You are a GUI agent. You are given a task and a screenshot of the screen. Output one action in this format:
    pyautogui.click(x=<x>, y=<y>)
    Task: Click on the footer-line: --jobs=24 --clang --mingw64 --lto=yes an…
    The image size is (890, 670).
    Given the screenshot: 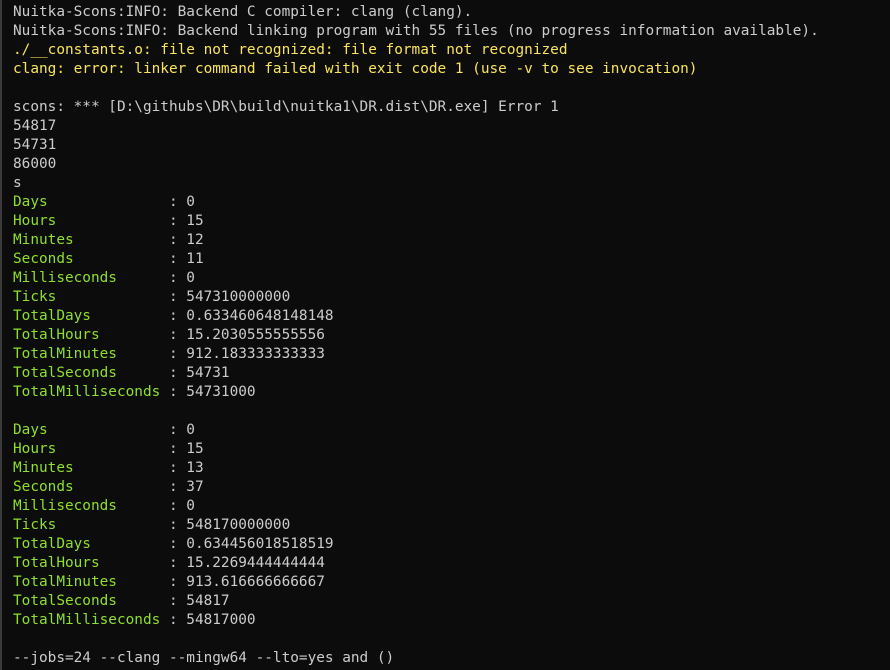 What is the action you would take?
    pyautogui.click(x=204, y=658)
    